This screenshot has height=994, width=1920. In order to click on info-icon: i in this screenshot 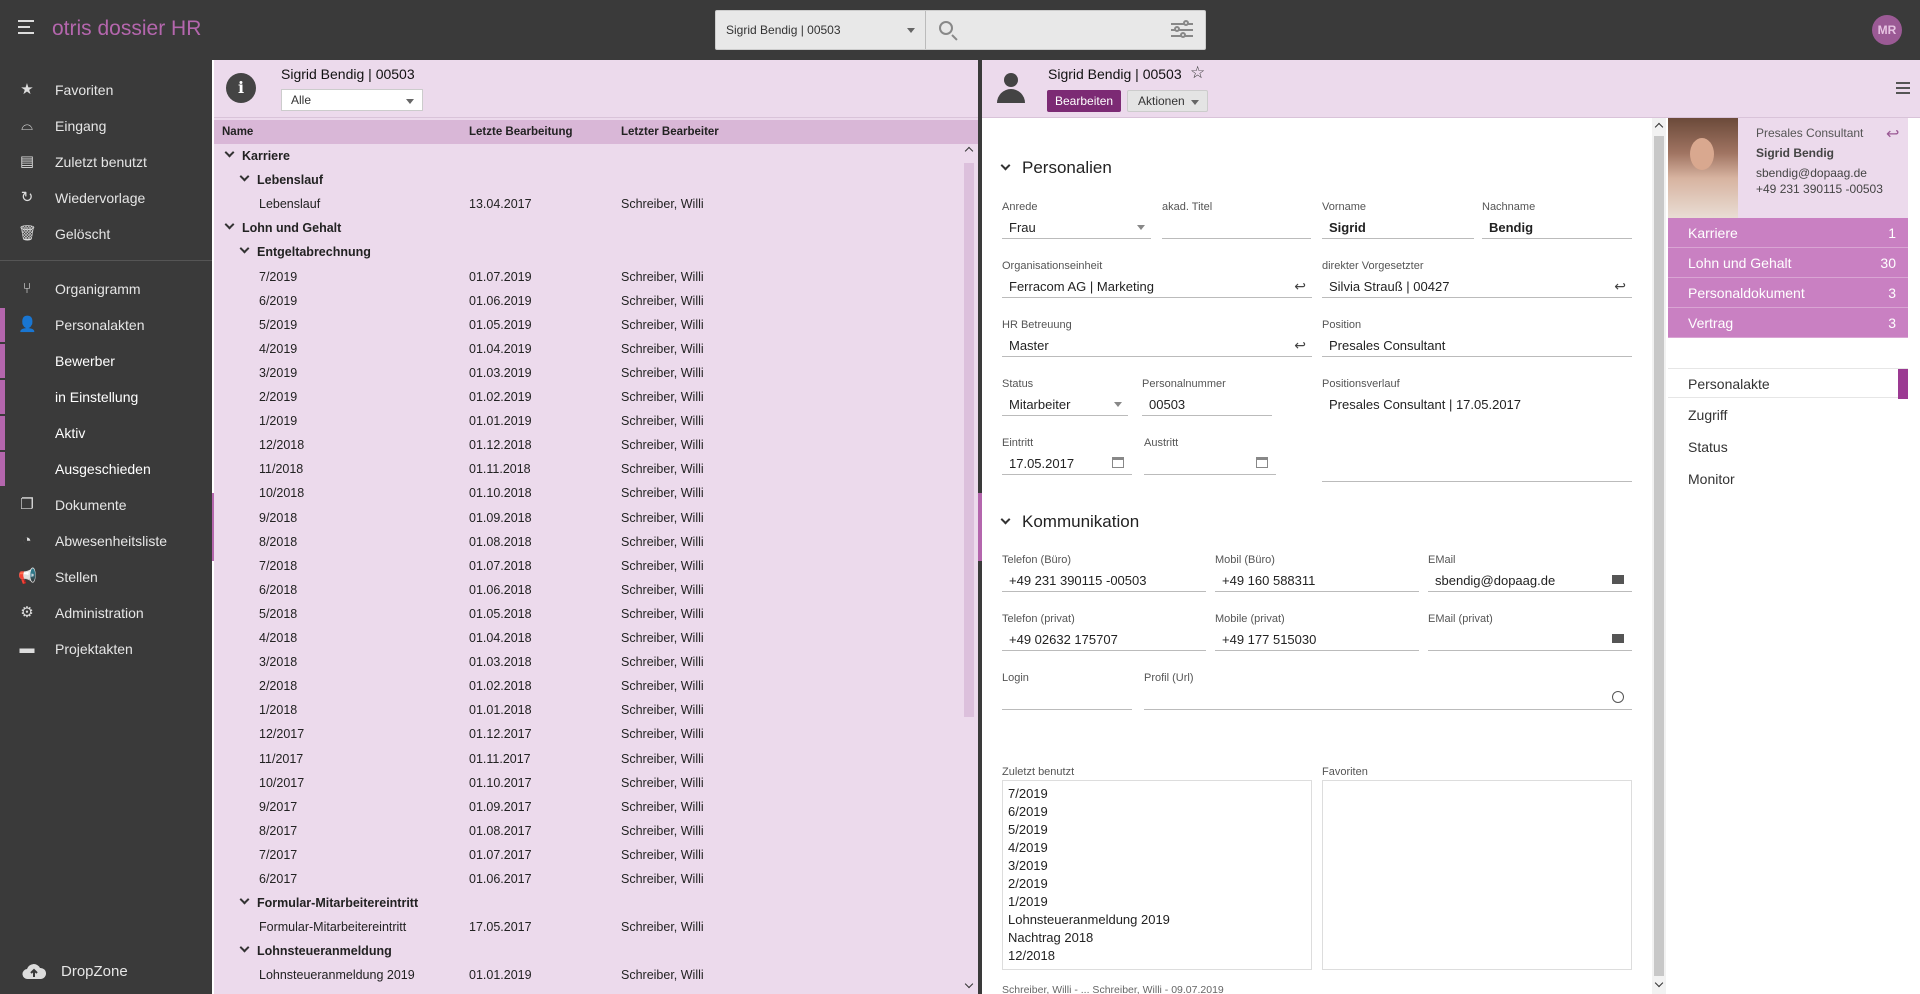, I will do `click(241, 88)`.